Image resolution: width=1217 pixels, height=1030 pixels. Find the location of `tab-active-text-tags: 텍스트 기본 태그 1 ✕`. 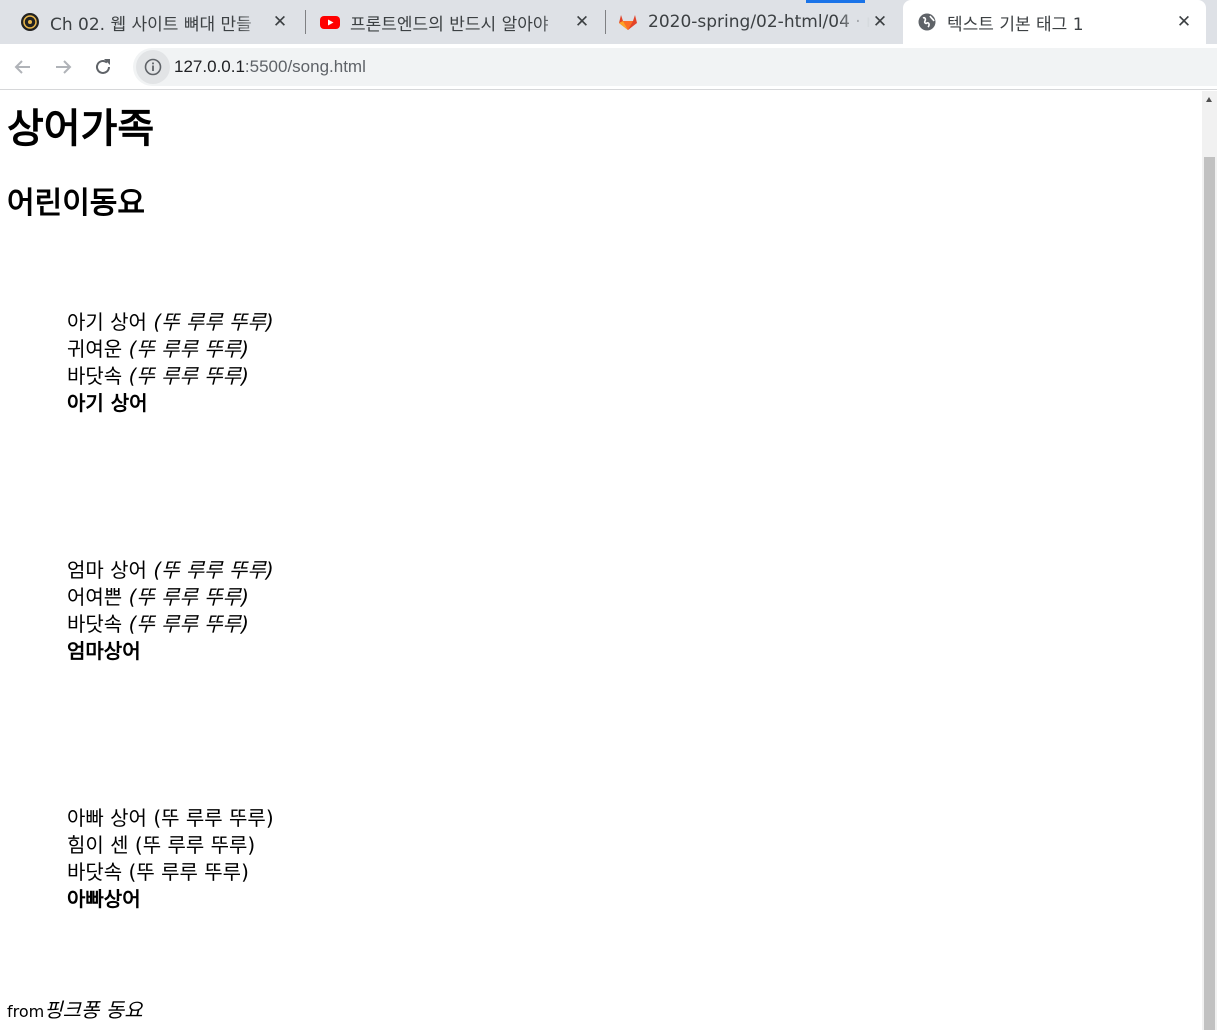

tab-active-text-tags: 텍스트 기본 태그 1 ✕ is located at coordinates (1054, 22).